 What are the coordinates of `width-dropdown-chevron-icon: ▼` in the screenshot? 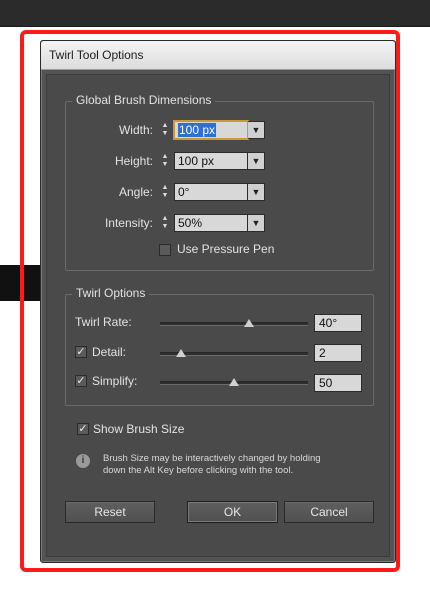 It's located at (256, 130).